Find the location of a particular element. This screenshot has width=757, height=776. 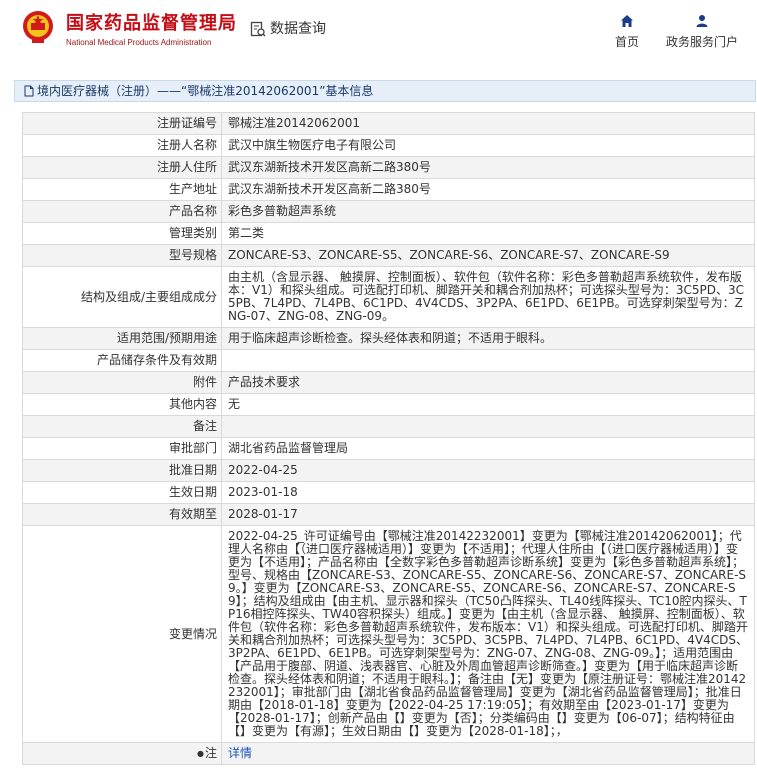

data-query-label: 数据查询 is located at coordinates (298, 29).